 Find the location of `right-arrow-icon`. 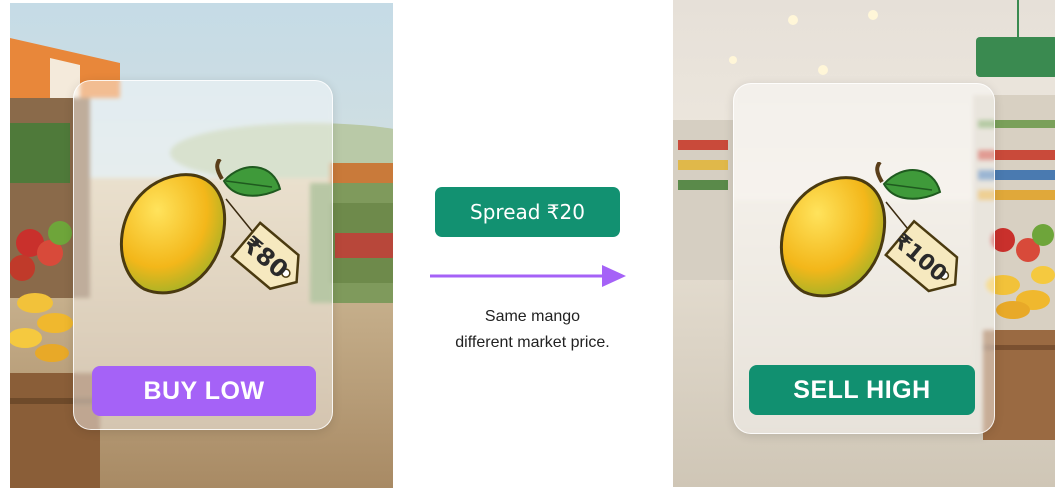

right-arrow-icon is located at coordinates (528, 276).